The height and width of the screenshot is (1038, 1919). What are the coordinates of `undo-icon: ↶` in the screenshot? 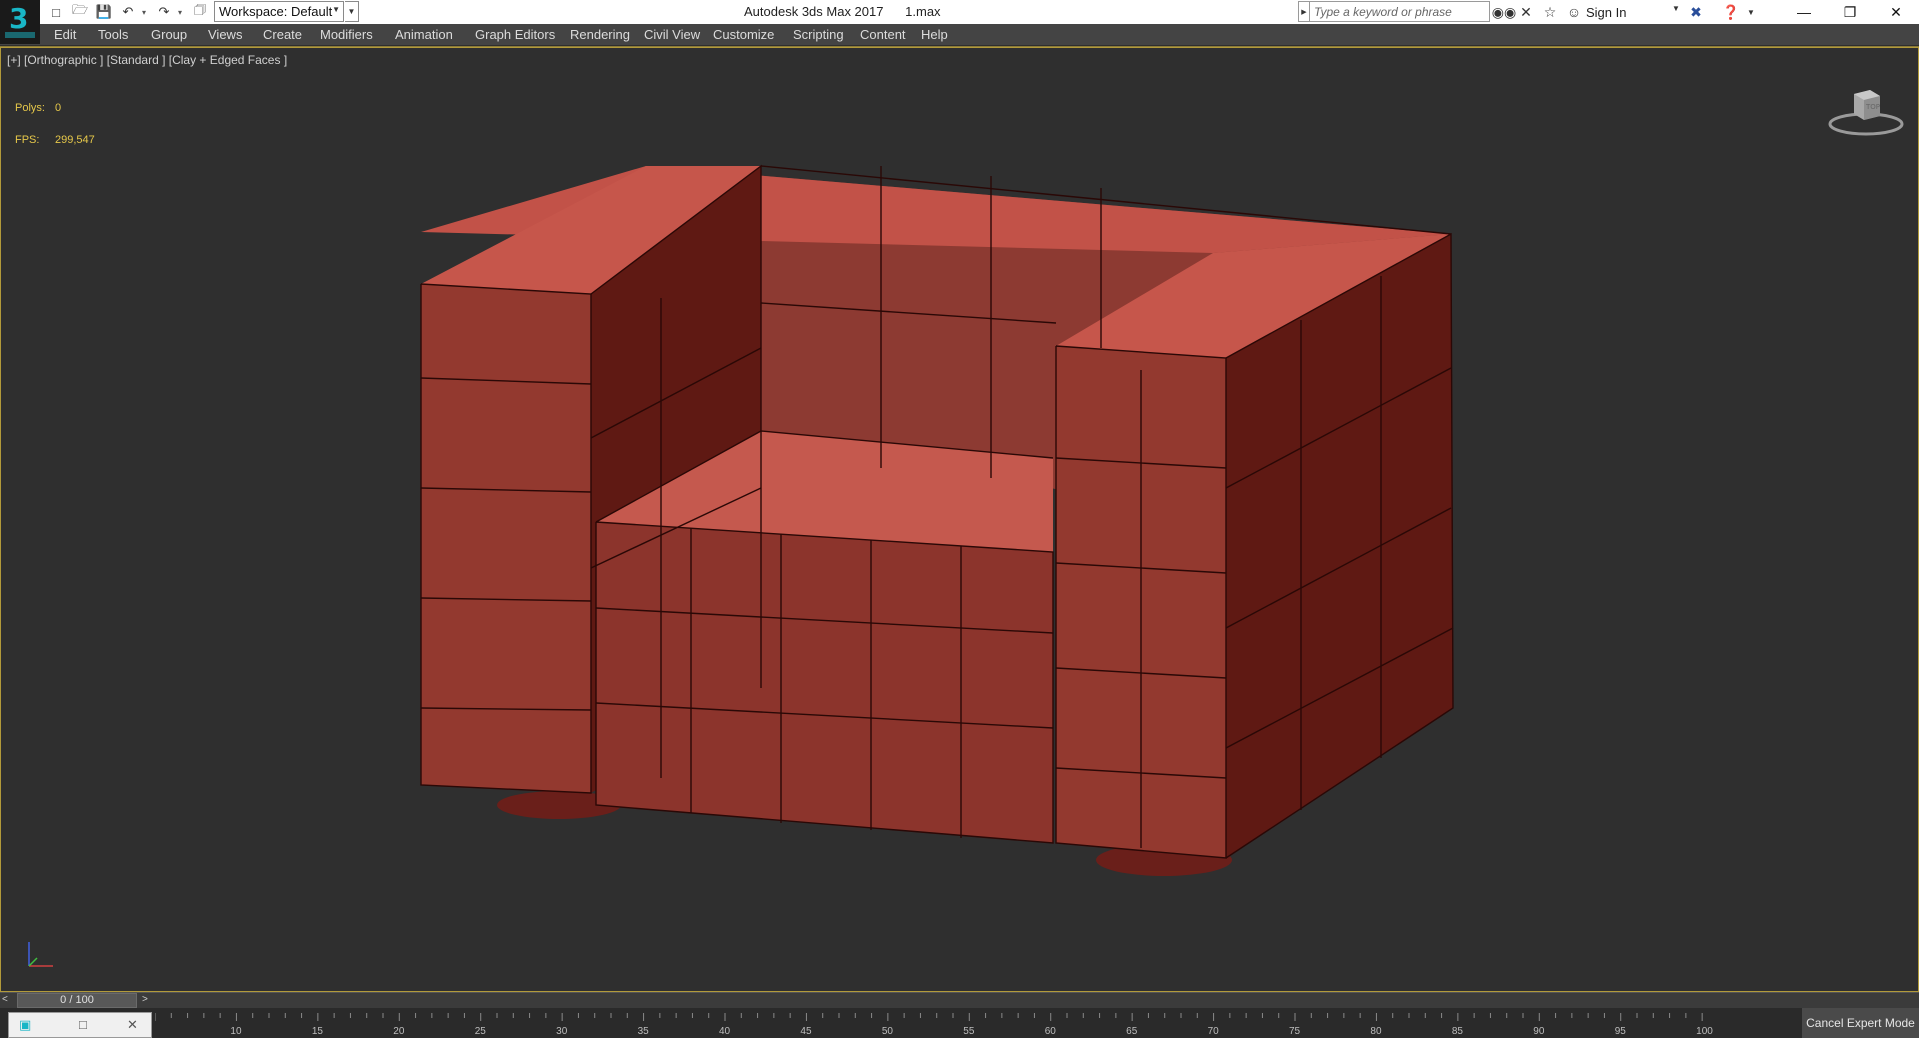 It's located at (128, 12).